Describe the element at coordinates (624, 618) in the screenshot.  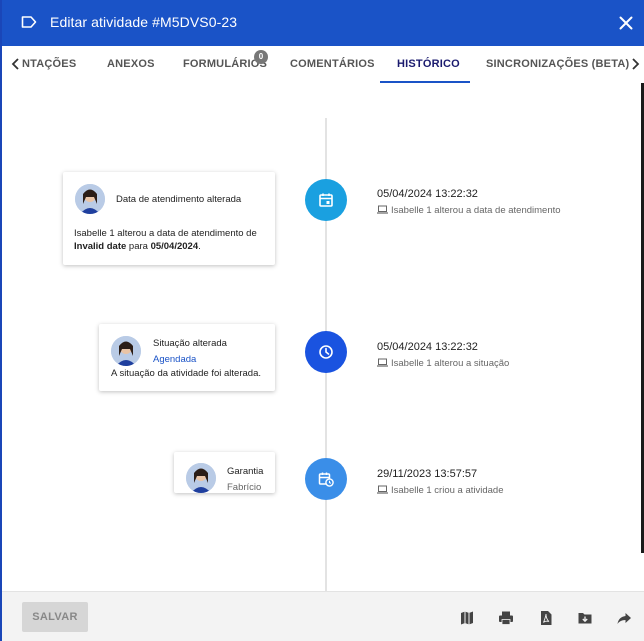
I see `share-icon` at that location.